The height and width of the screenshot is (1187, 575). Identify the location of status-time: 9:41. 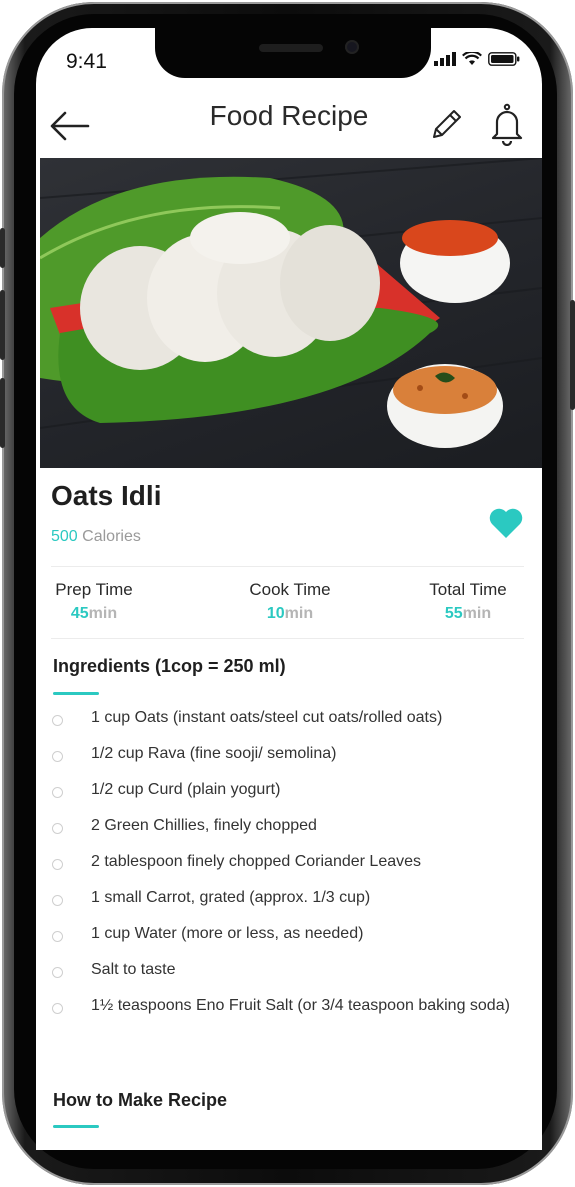
(86, 61).